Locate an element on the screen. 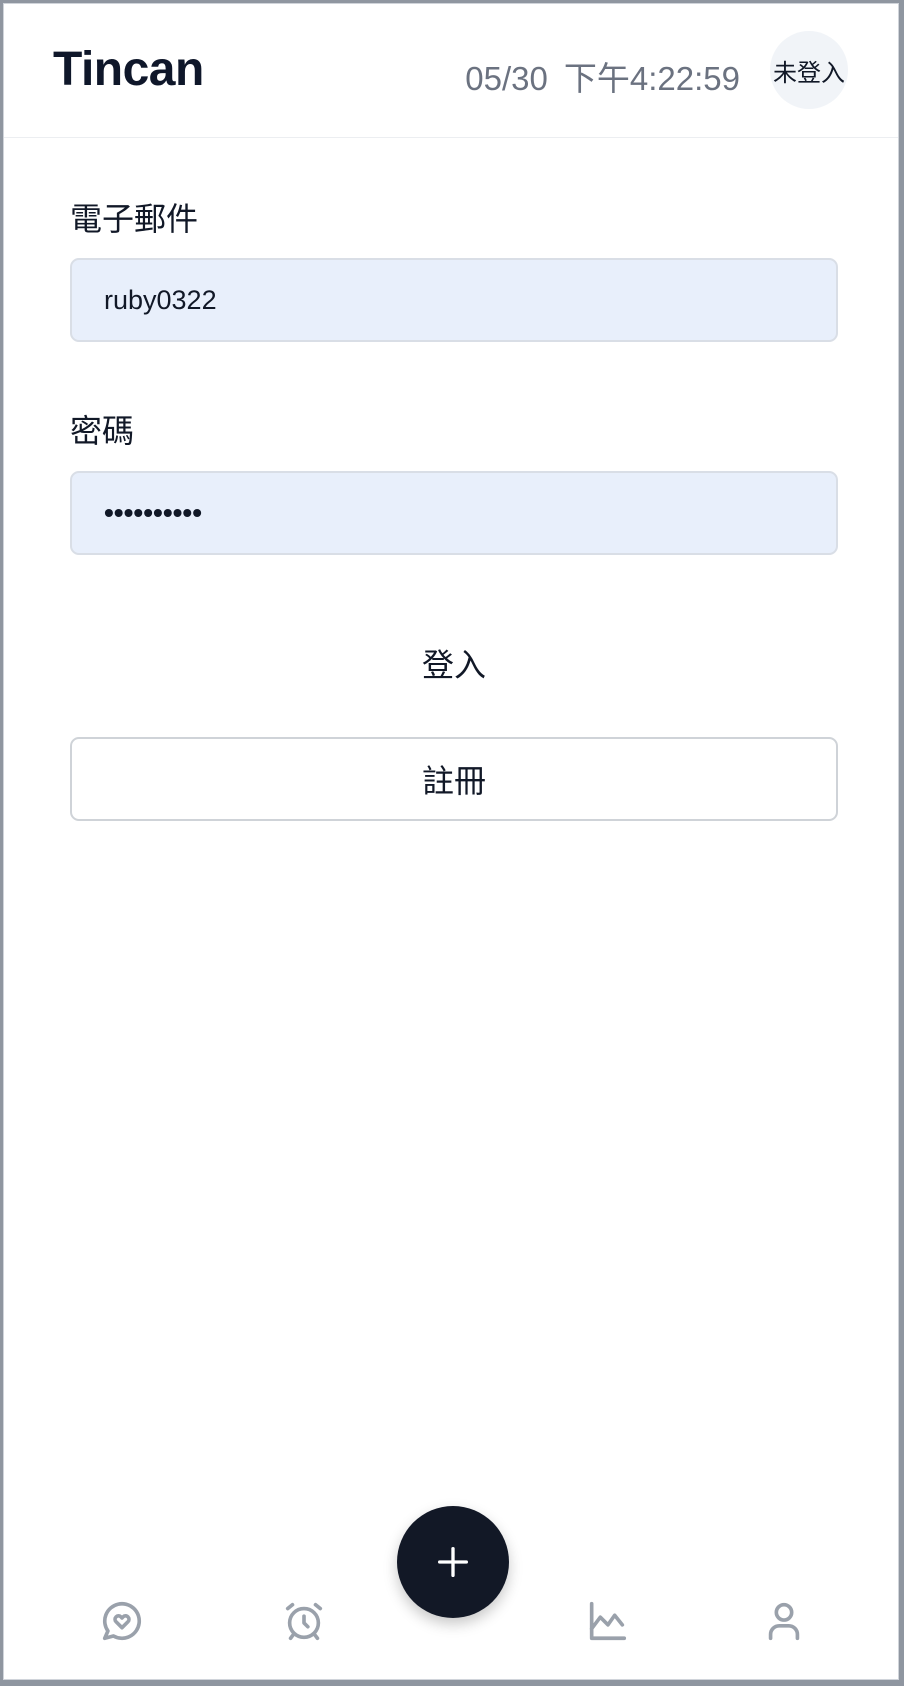 This screenshot has height=1686, width=904. bottom-navigation is located at coordinates (451, 1592).